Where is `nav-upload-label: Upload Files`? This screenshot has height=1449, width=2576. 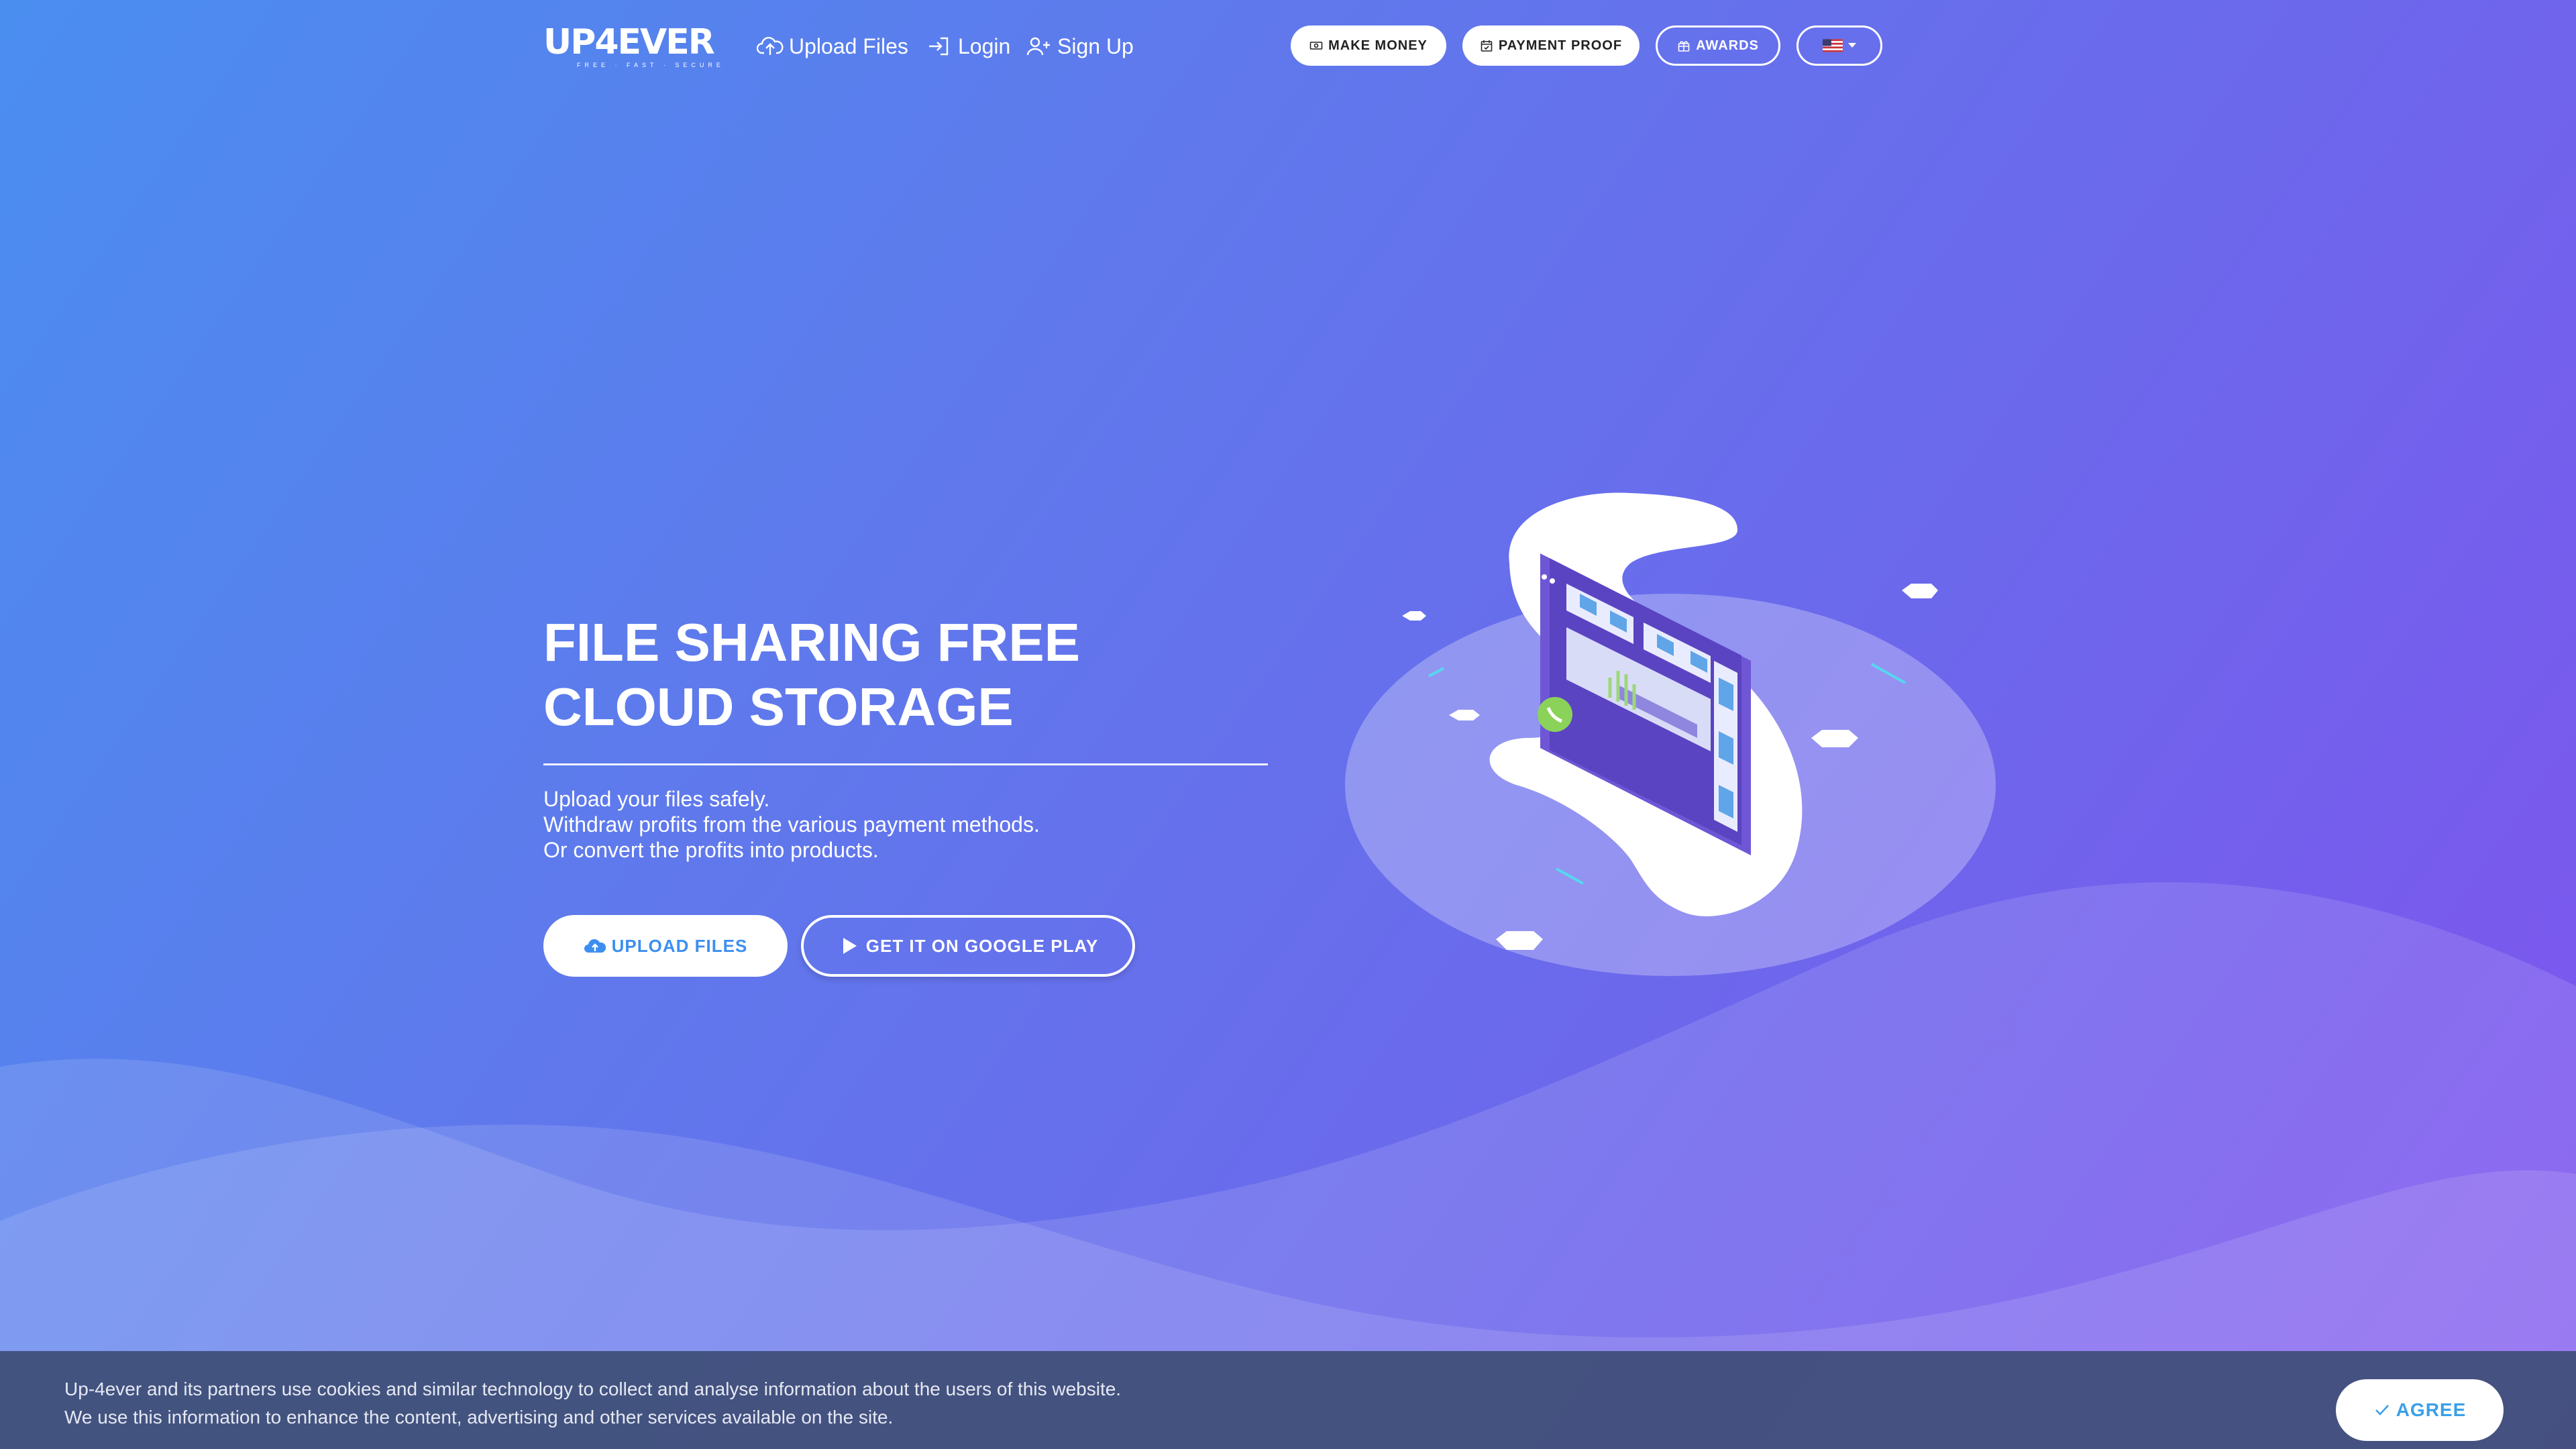
nav-upload-label: Upload Files is located at coordinates (848, 46).